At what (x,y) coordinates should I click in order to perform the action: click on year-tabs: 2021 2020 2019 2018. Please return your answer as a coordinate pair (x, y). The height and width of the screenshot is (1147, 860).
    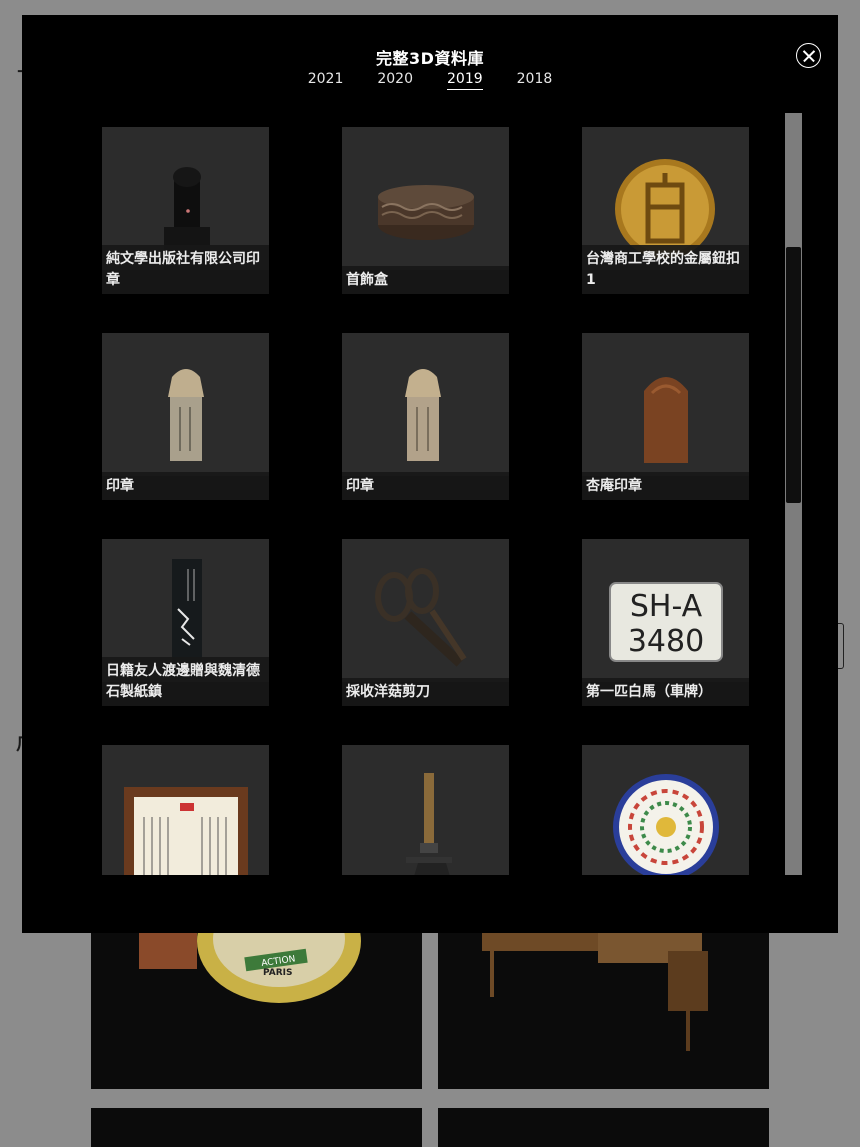
    Looking at the image, I should click on (430, 80).